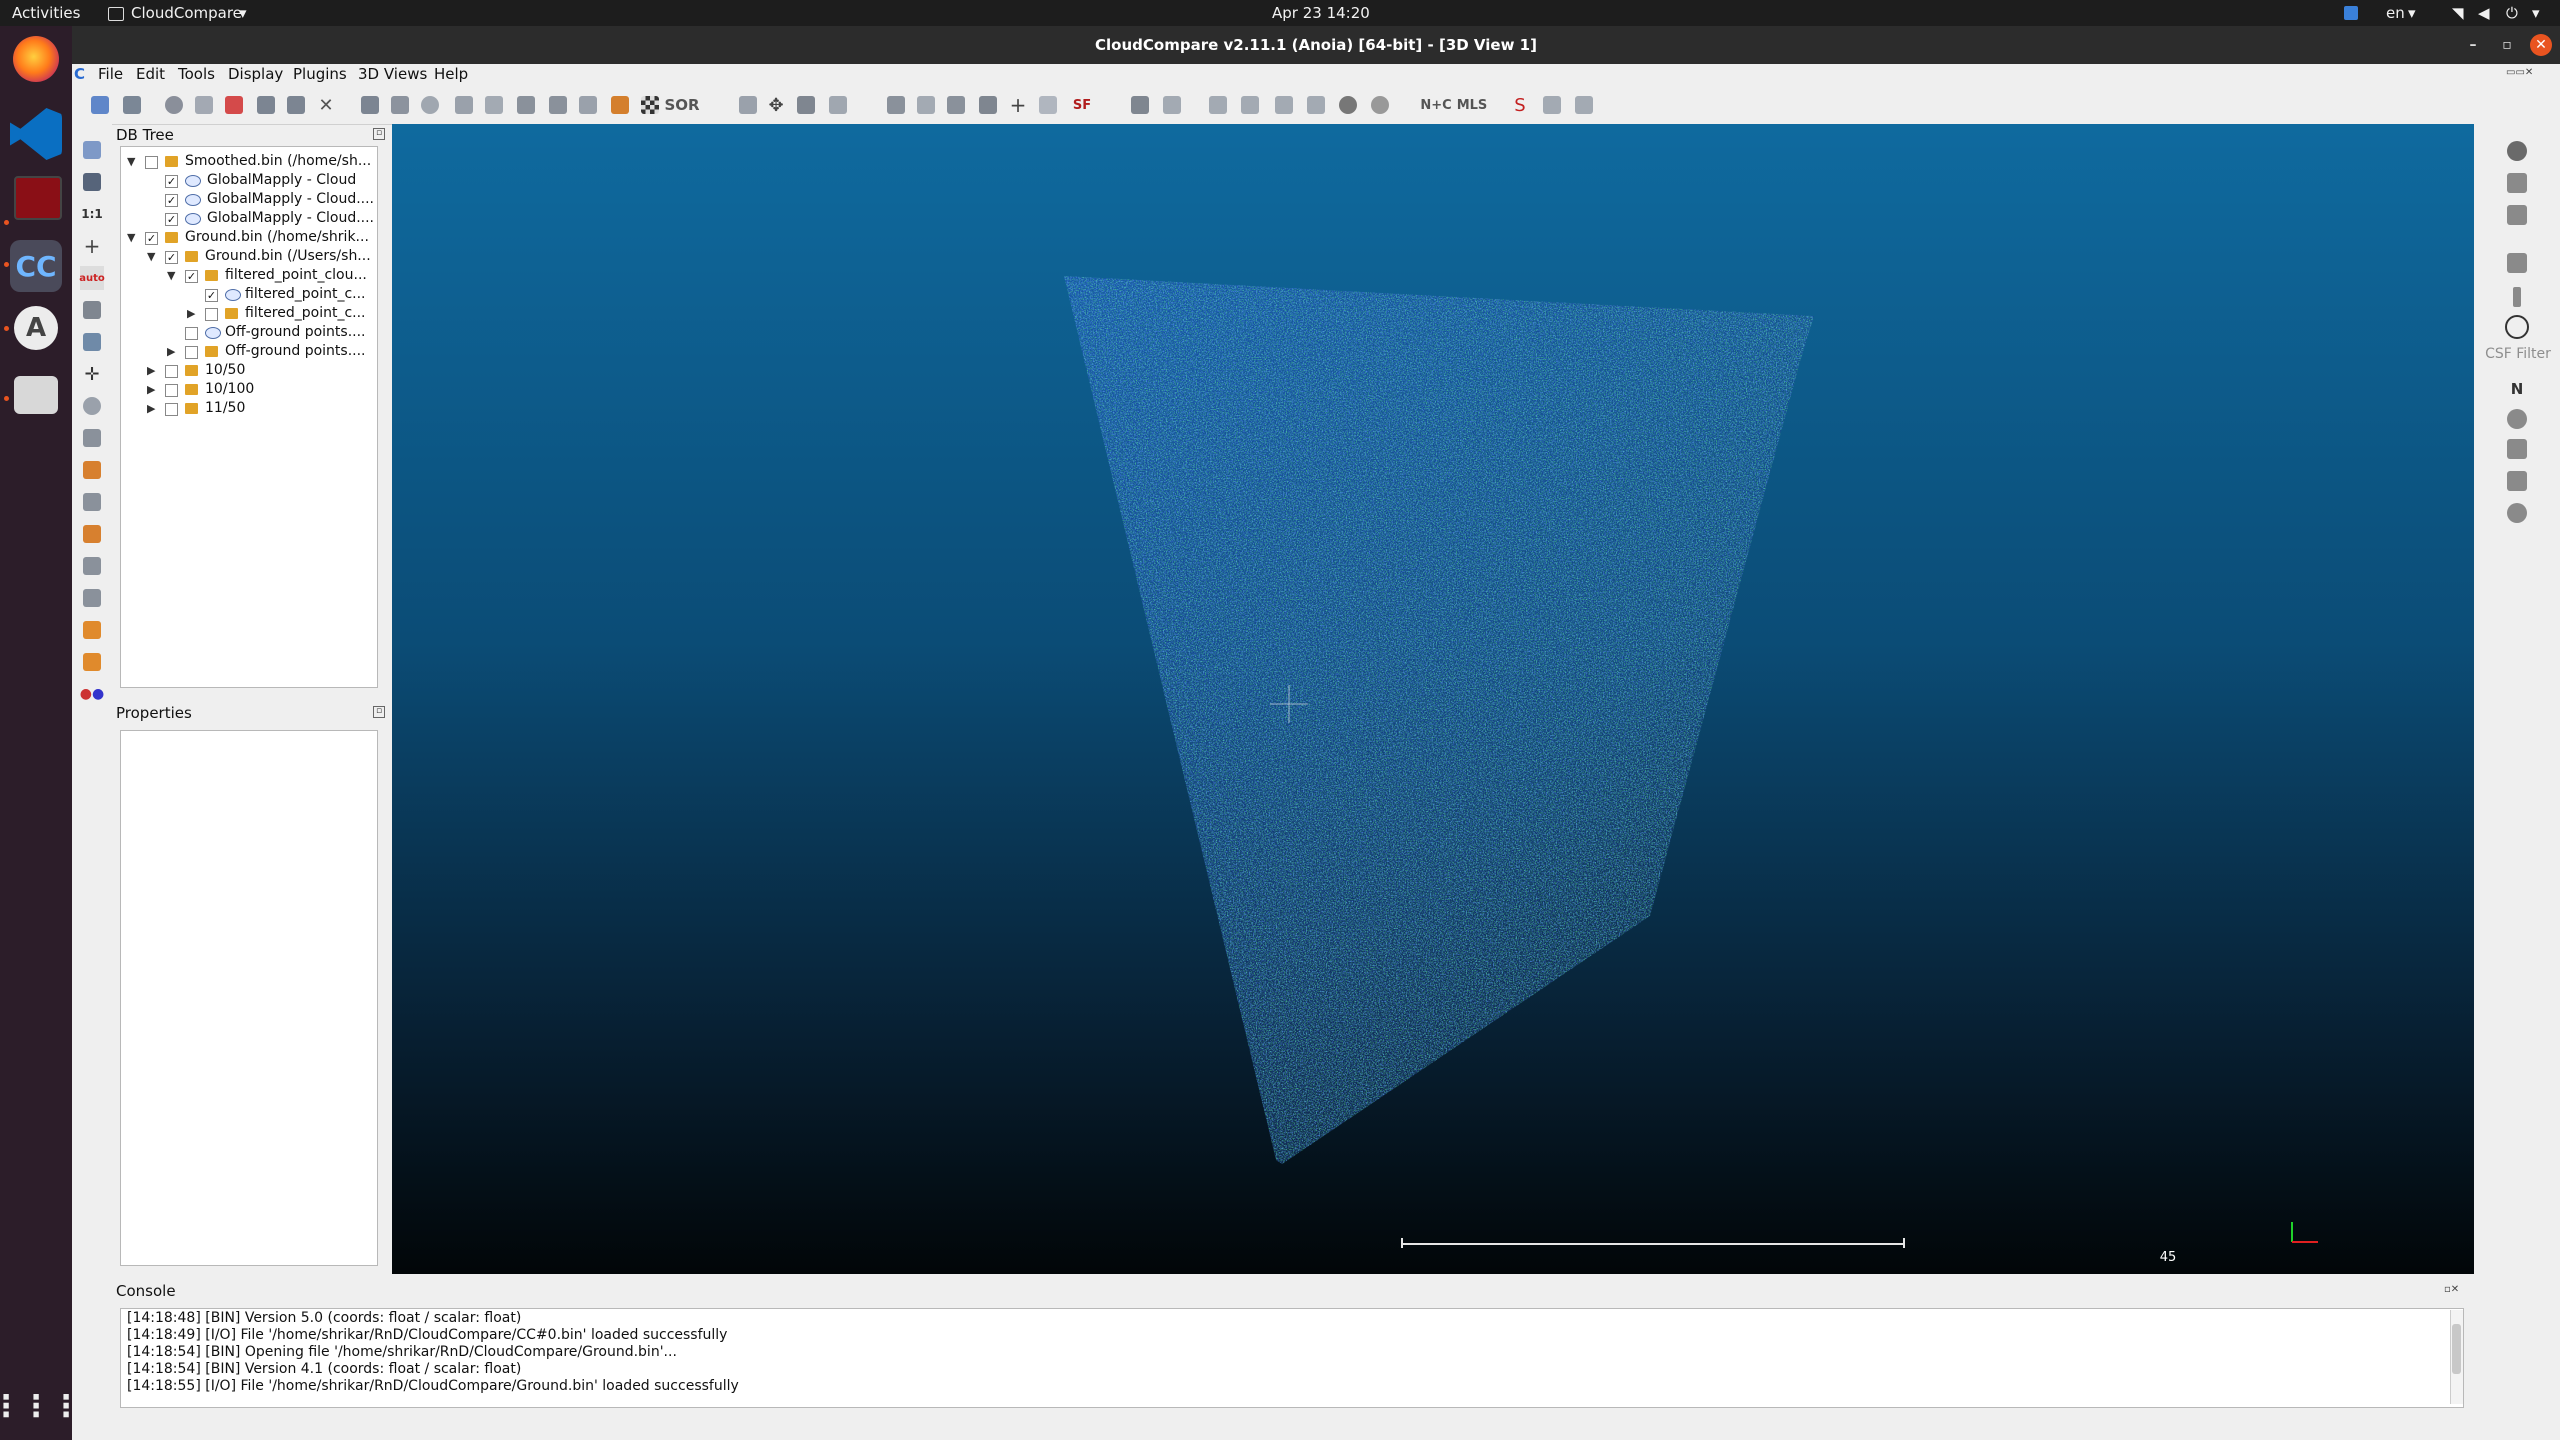 The image size is (2560, 1440). I want to click on delete-icon: ✕, so click(326, 105).